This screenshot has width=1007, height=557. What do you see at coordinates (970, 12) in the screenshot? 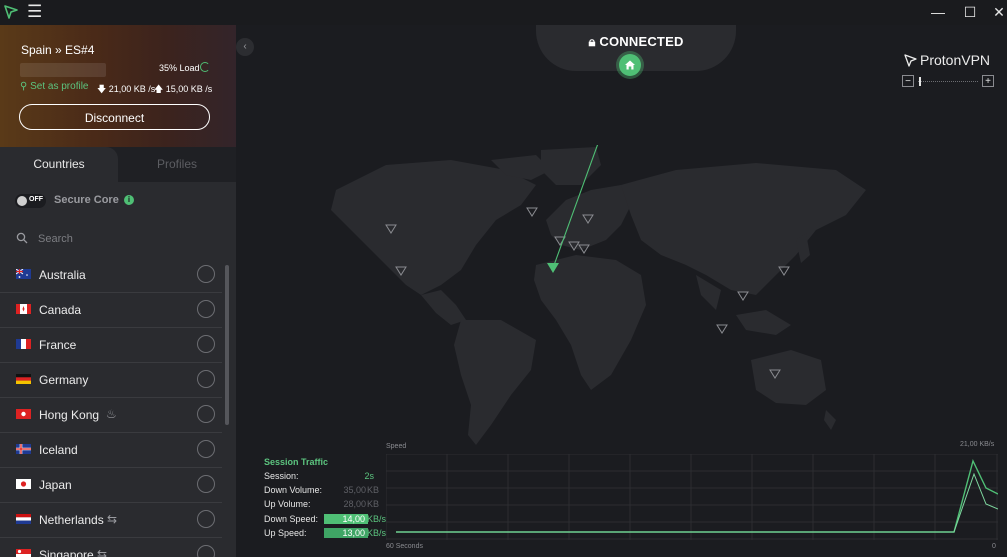
I see `maximize-button: ☐` at bounding box center [970, 12].